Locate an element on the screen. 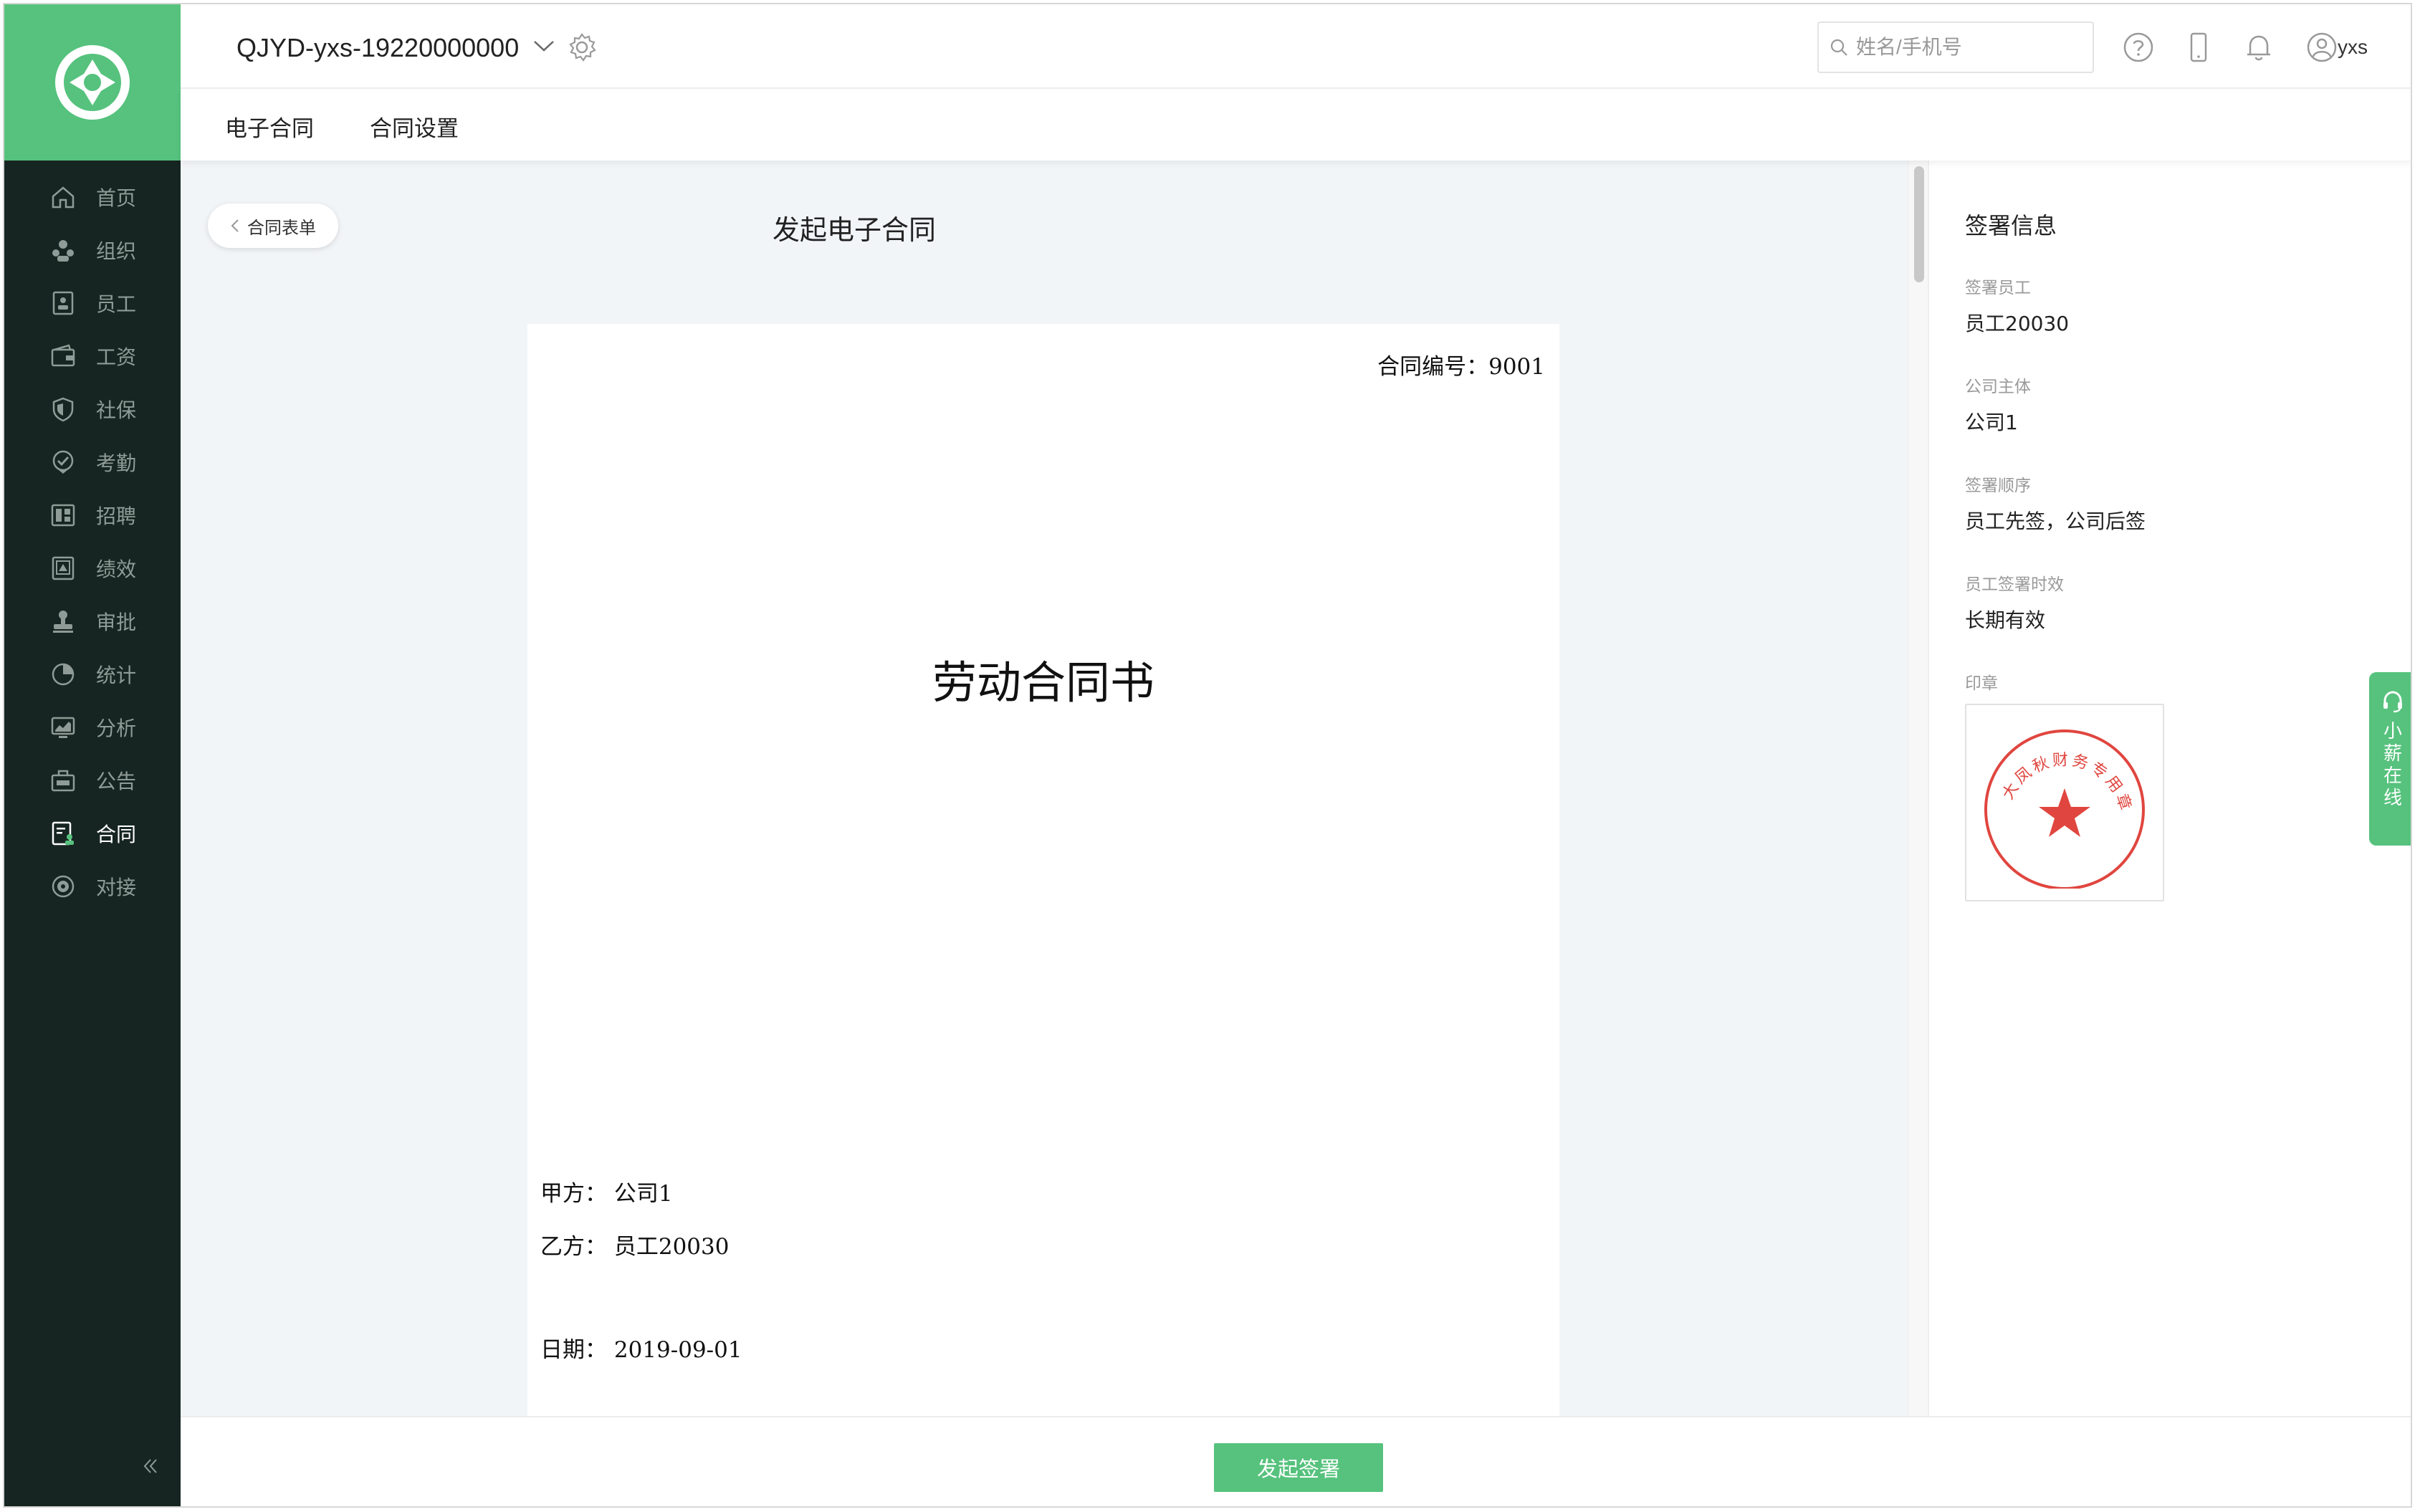 The height and width of the screenshot is (1512, 2415). logo is located at coordinates (93, 82).